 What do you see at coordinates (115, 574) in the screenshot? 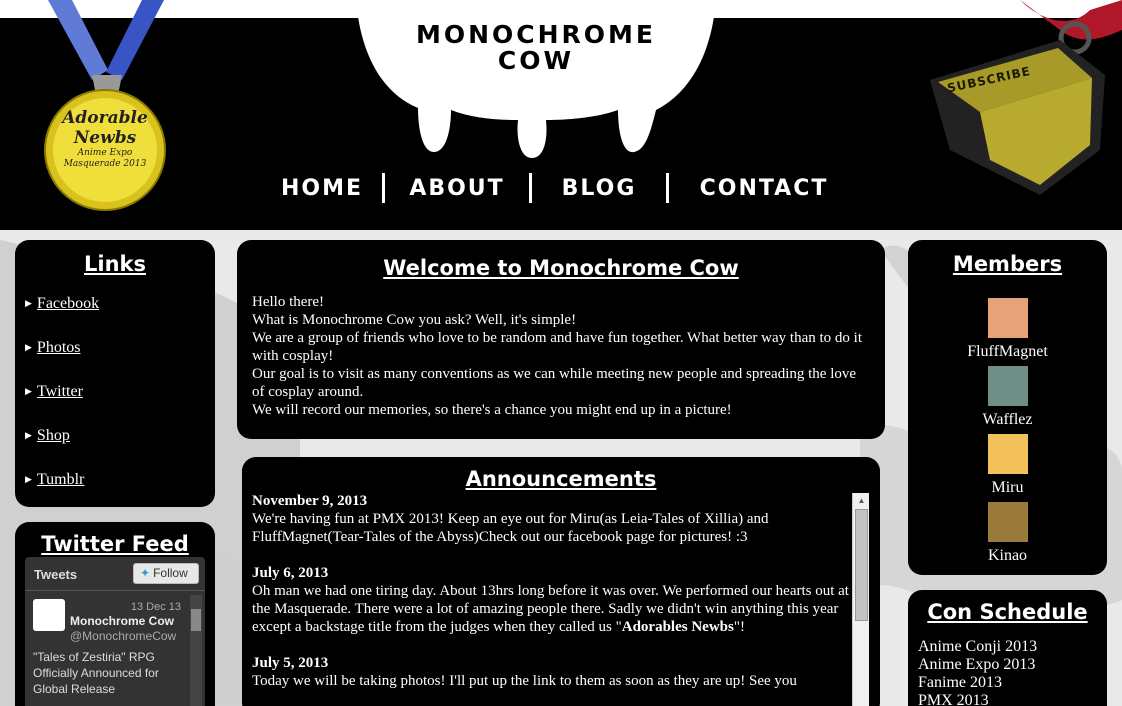
I see `twitter-widget-header: Tweets ✦ Follow` at bounding box center [115, 574].